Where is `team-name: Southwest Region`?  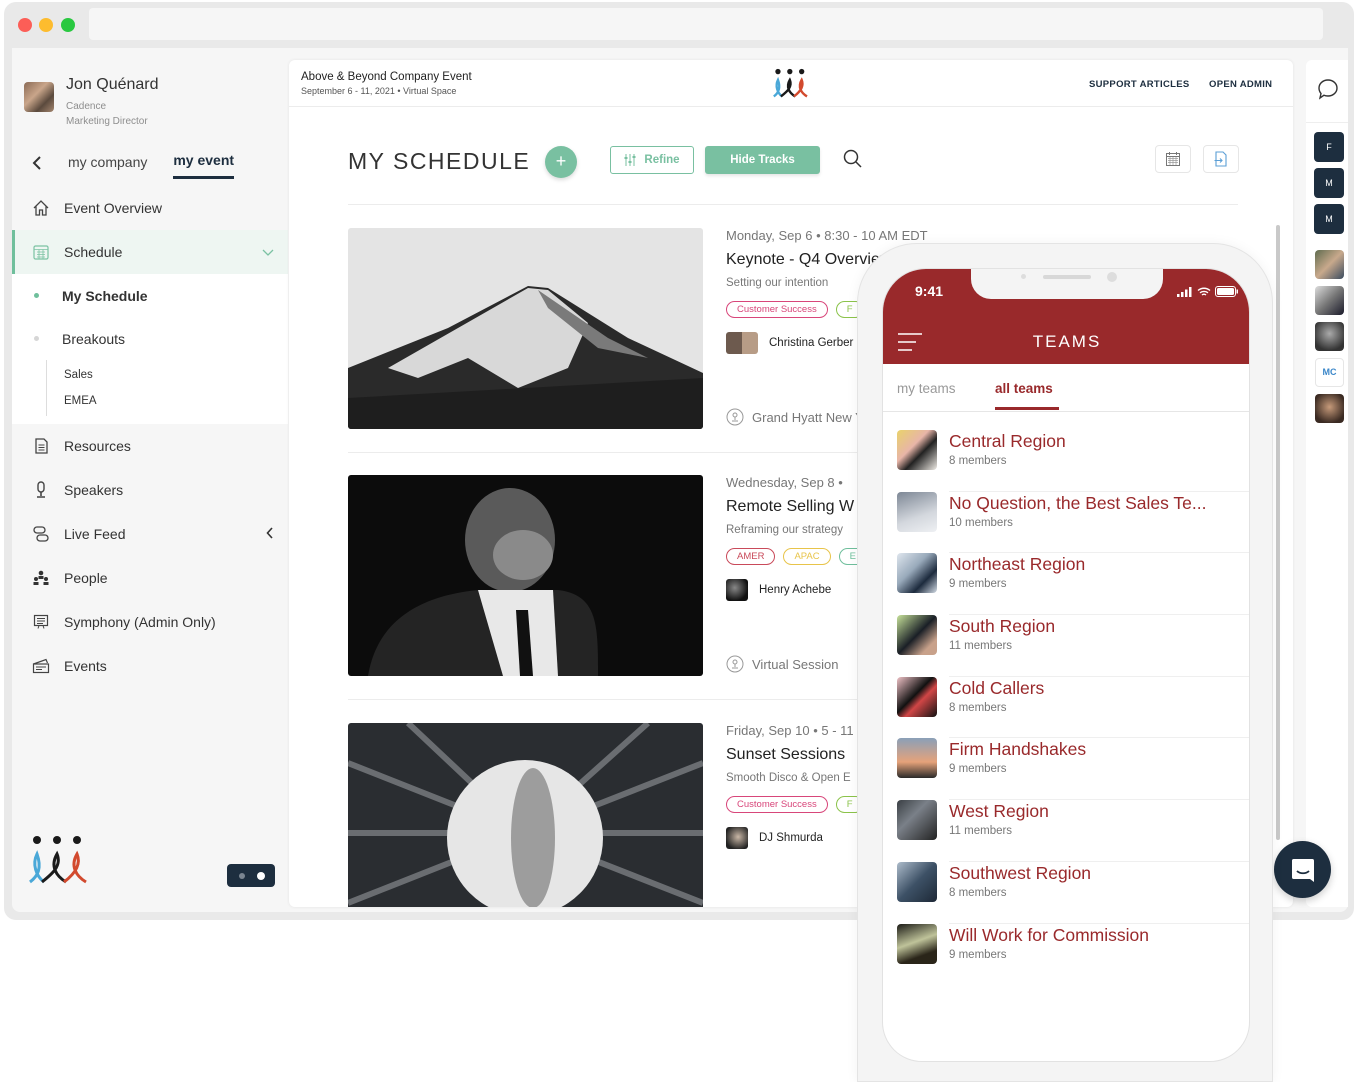
team-name: Southwest Region is located at coordinates (1020, 872).